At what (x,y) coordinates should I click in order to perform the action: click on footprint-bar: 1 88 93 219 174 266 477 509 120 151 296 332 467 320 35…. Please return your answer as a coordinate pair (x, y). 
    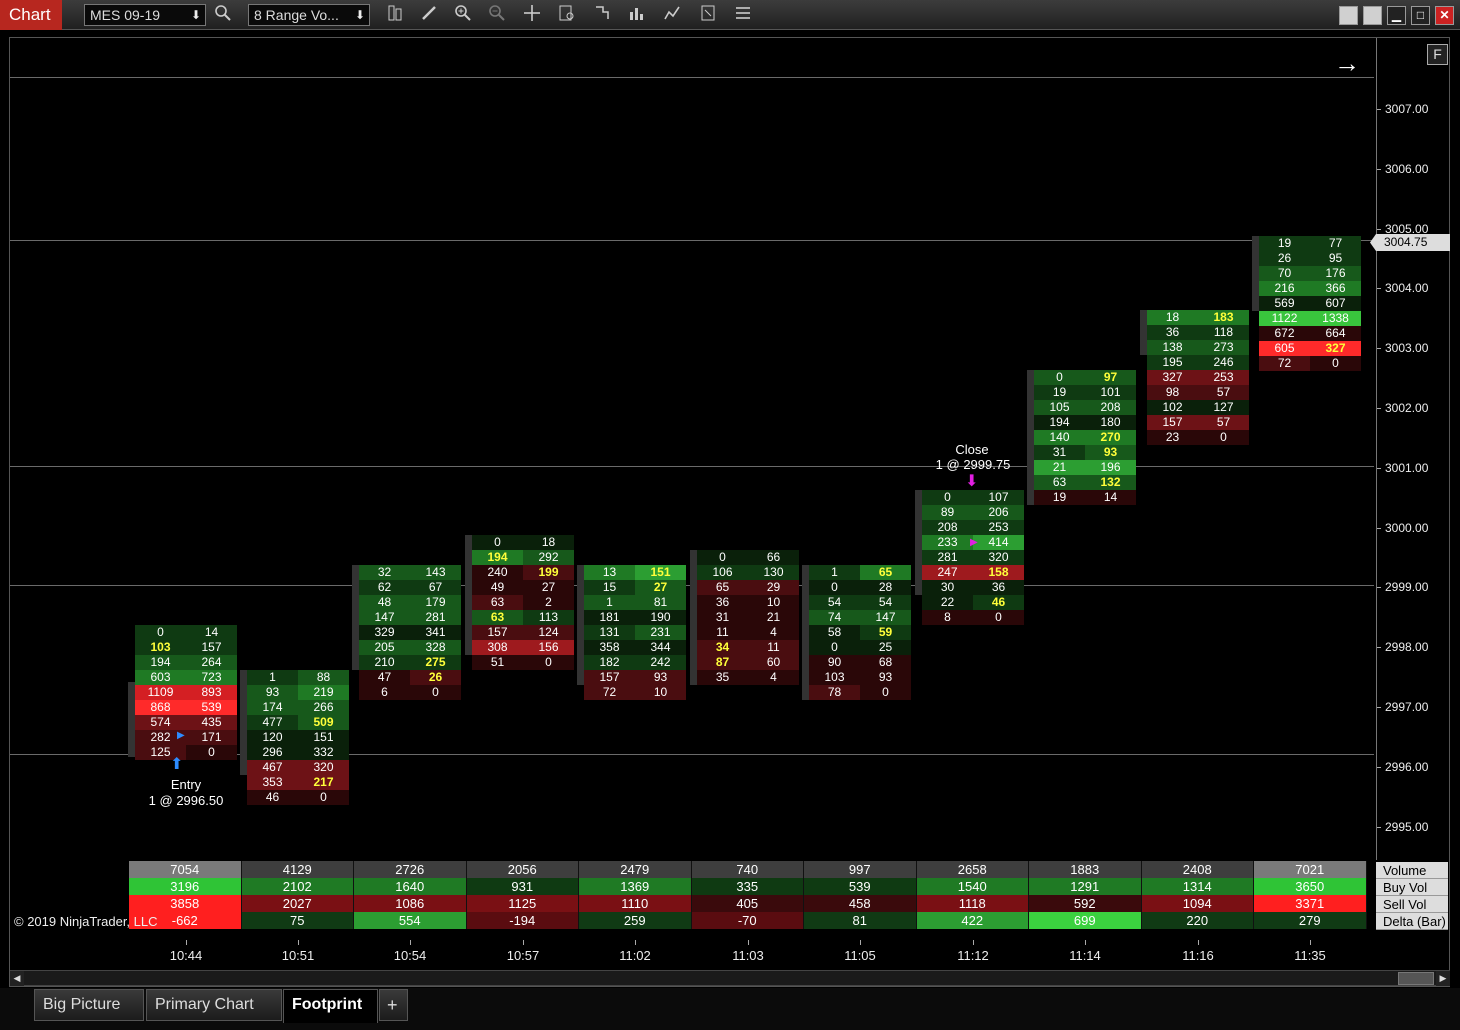
    Looking at the image, I should click on (294, 737).